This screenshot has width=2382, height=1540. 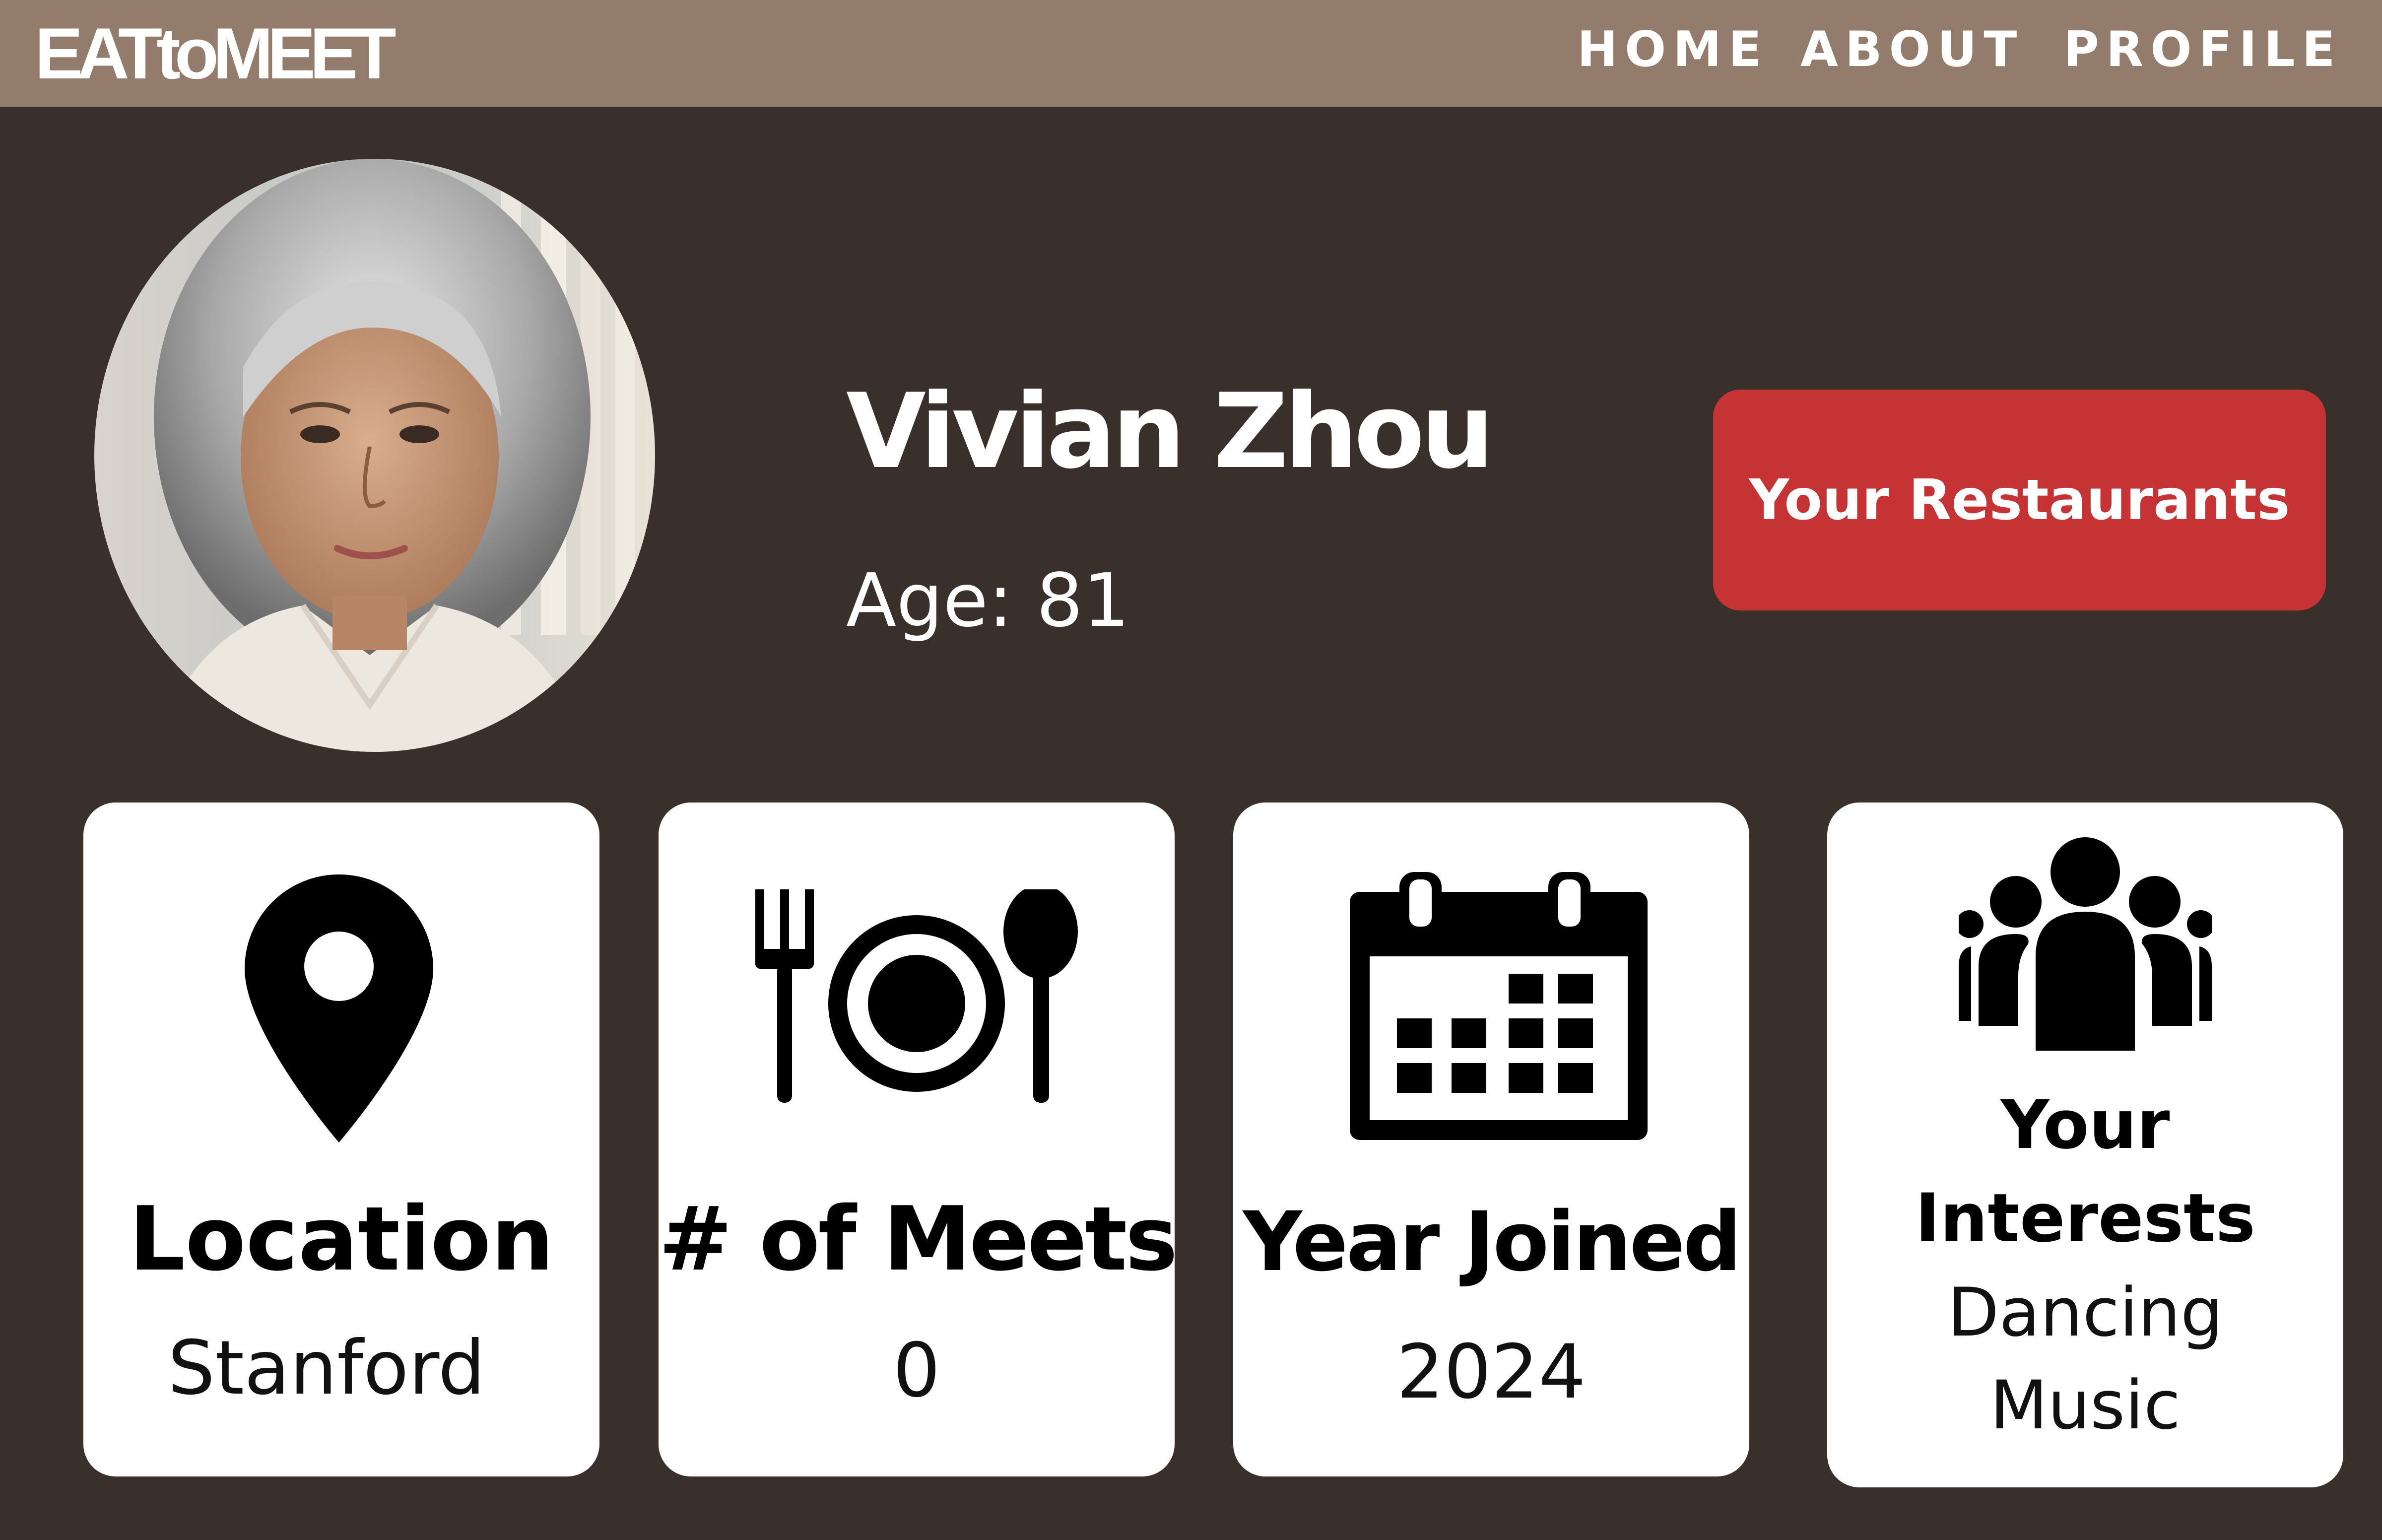 What do you see at coordinates (2085, 1405) in the screenshot?
I see `interest-item: Music` at bounding box center [2085, 1405].